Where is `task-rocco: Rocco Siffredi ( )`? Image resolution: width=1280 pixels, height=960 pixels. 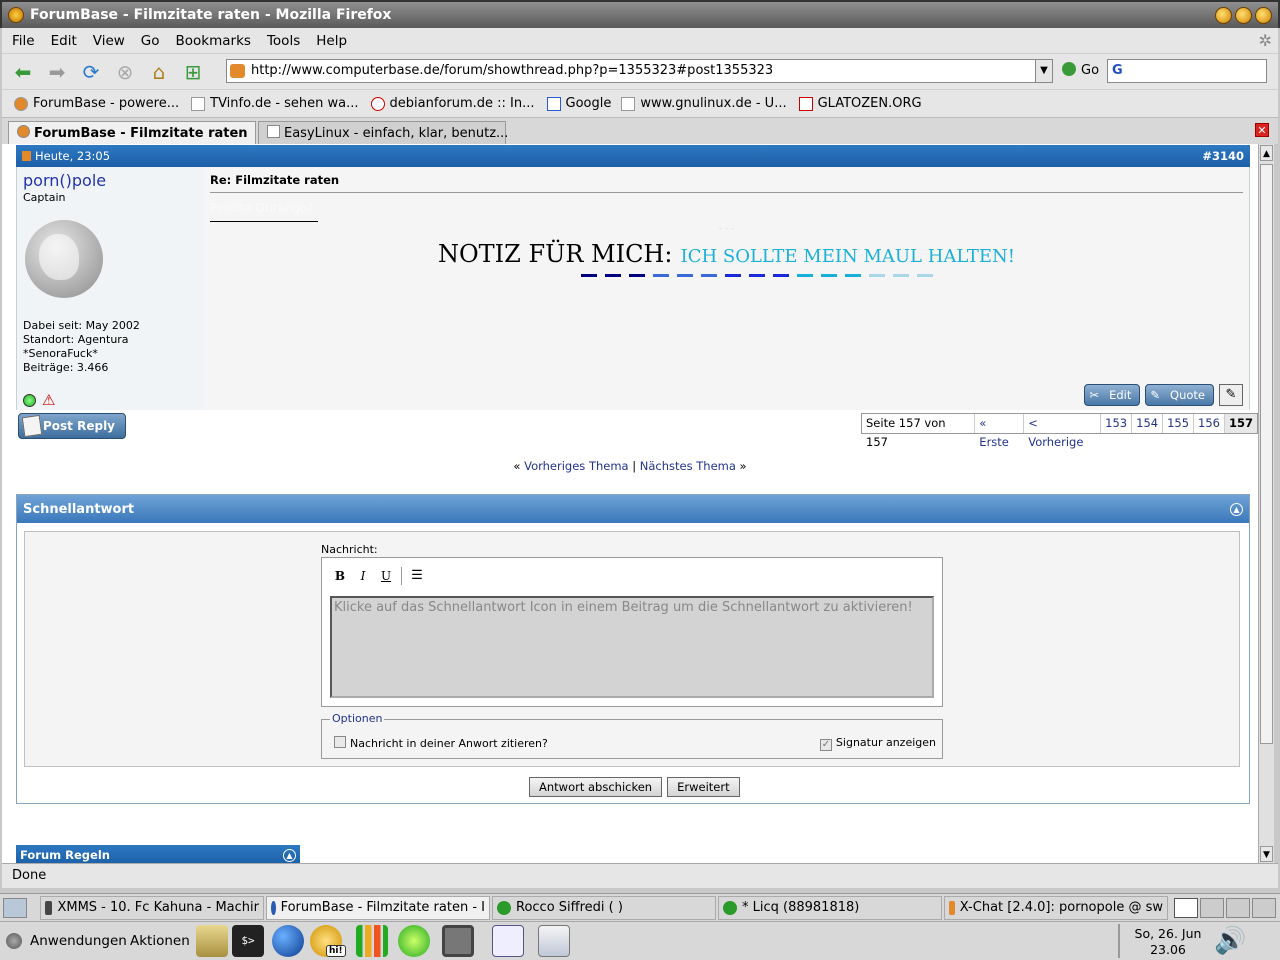 task-rocco: Rocco Siffredi ( ) is located at coordinates (604, 908).